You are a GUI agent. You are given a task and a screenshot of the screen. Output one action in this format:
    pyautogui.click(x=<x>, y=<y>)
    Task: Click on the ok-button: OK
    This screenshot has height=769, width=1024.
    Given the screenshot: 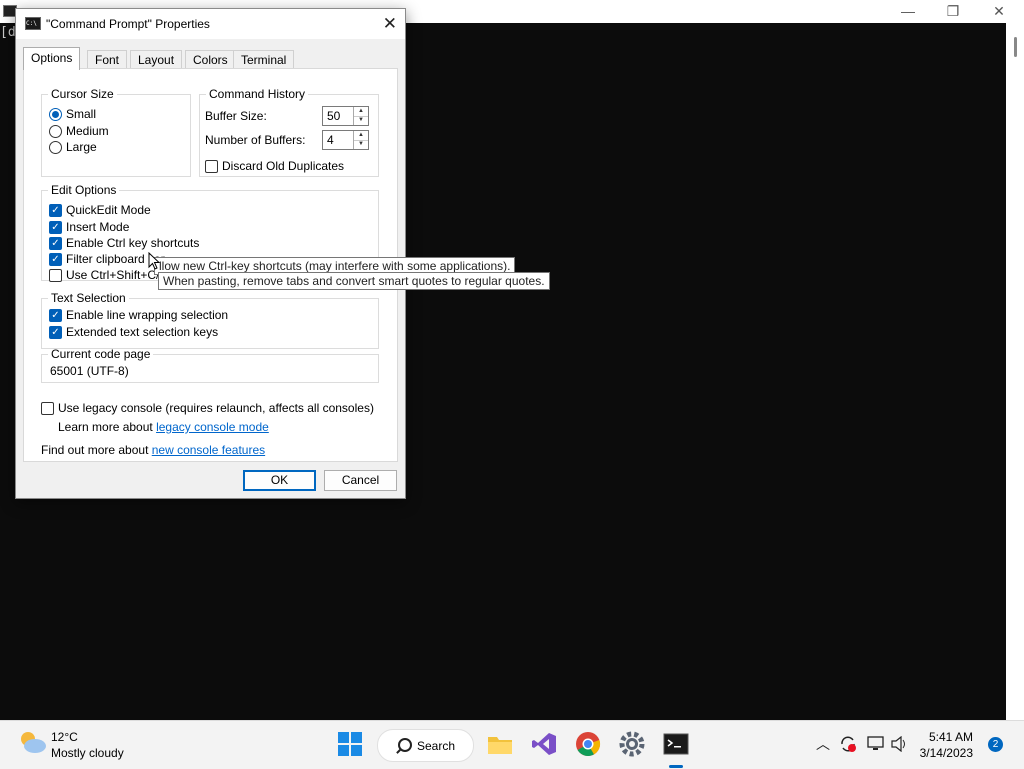 What is the action you would take?
    pyautogui.click(x=279, y=480)
    